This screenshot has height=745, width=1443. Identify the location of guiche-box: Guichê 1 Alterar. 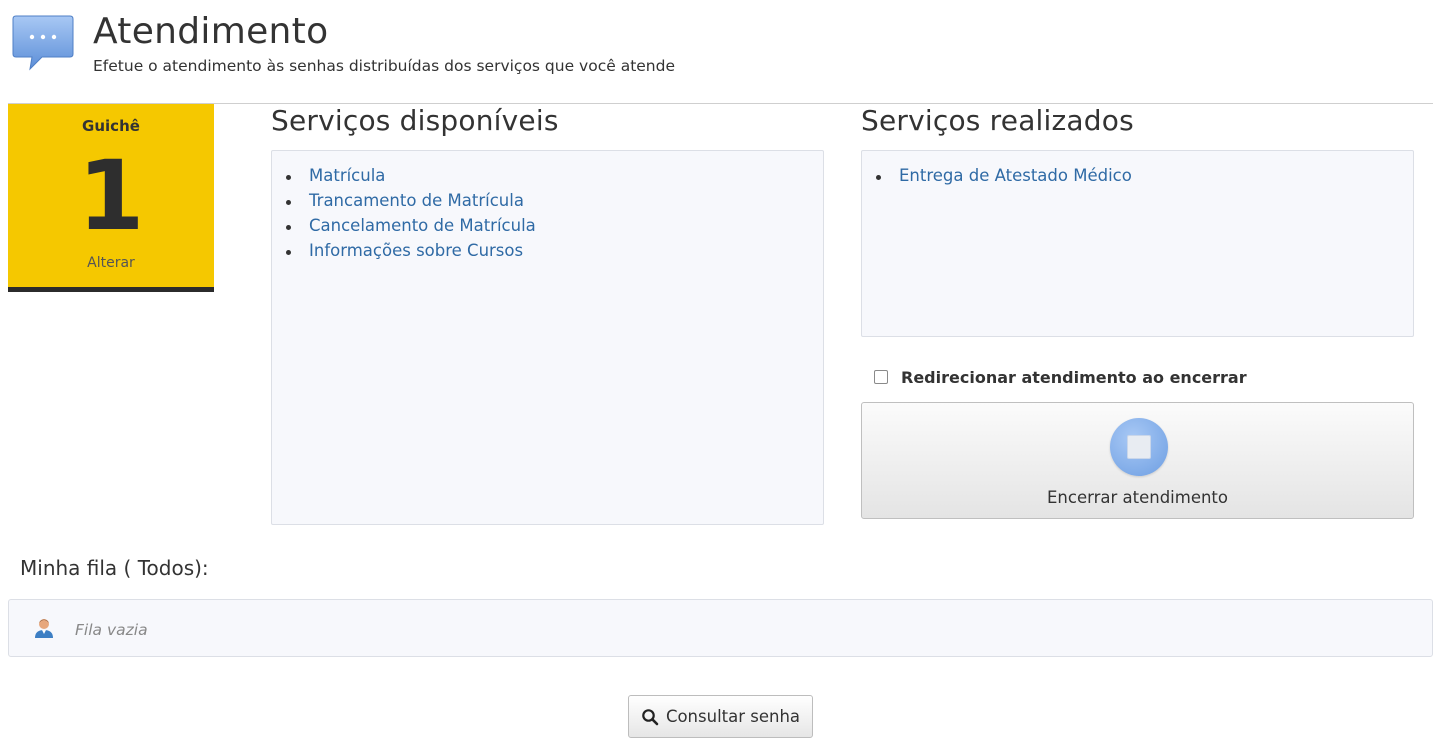
(111, 198).